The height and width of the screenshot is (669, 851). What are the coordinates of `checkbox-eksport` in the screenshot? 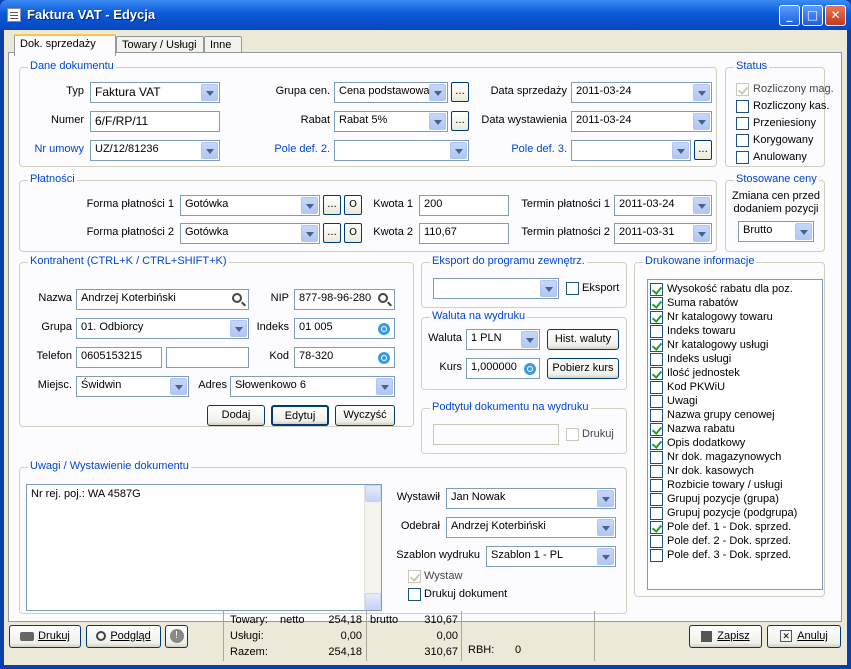 It's located at (572, 288).